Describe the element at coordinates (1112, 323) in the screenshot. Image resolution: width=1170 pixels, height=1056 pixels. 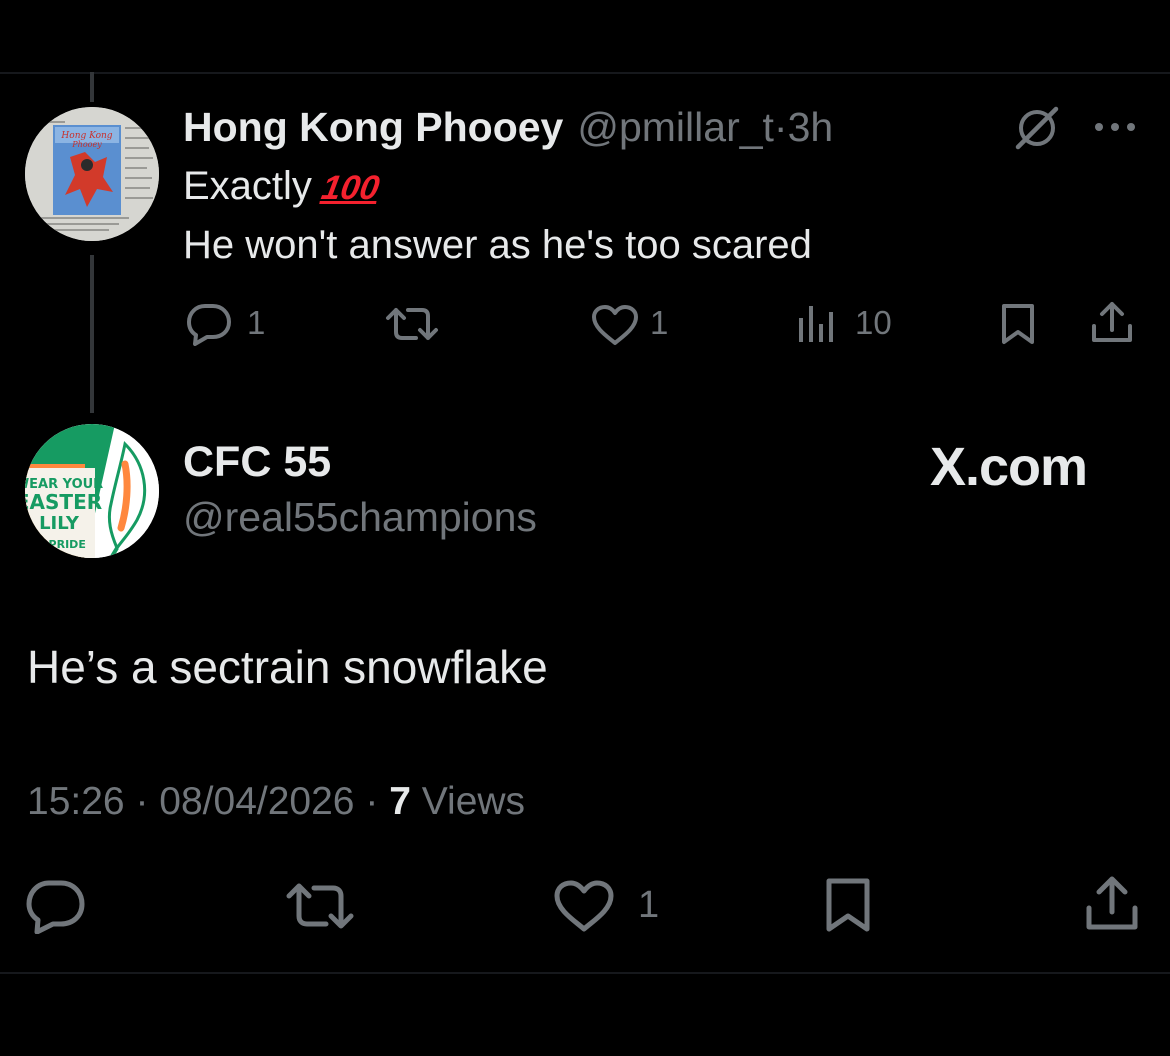
I see `share-icon` at that location.